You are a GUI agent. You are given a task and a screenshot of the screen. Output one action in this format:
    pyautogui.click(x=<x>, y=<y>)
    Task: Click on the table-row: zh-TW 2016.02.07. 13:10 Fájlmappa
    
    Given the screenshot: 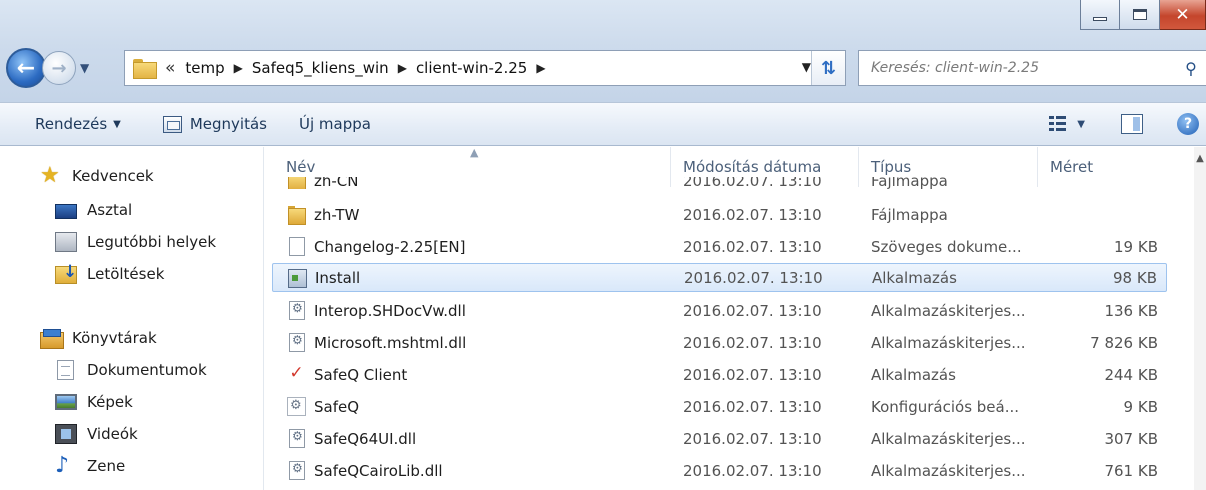 What is the action you would take?
    pyautogui.click(x=719, y=214)
    